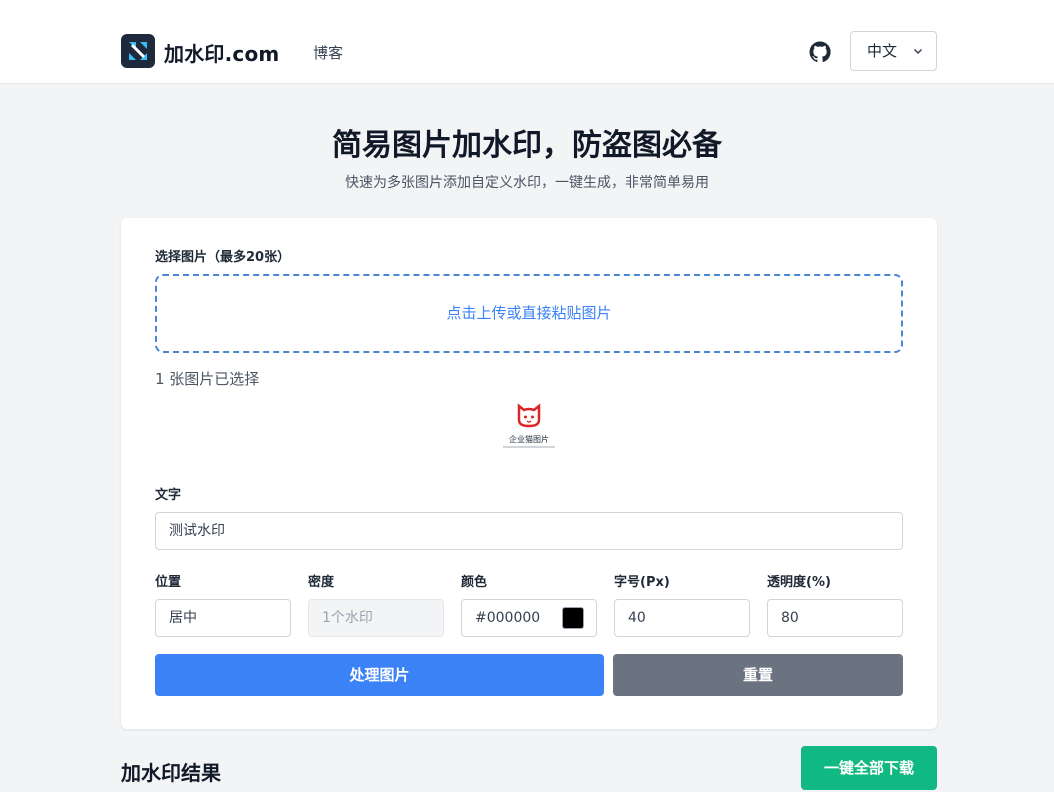 This screenshot has height=792, width=1054. What do you see at coordinates (168, 582) in the screenshot?
I see `position-label: 位置` at bounding box center [168, 582].